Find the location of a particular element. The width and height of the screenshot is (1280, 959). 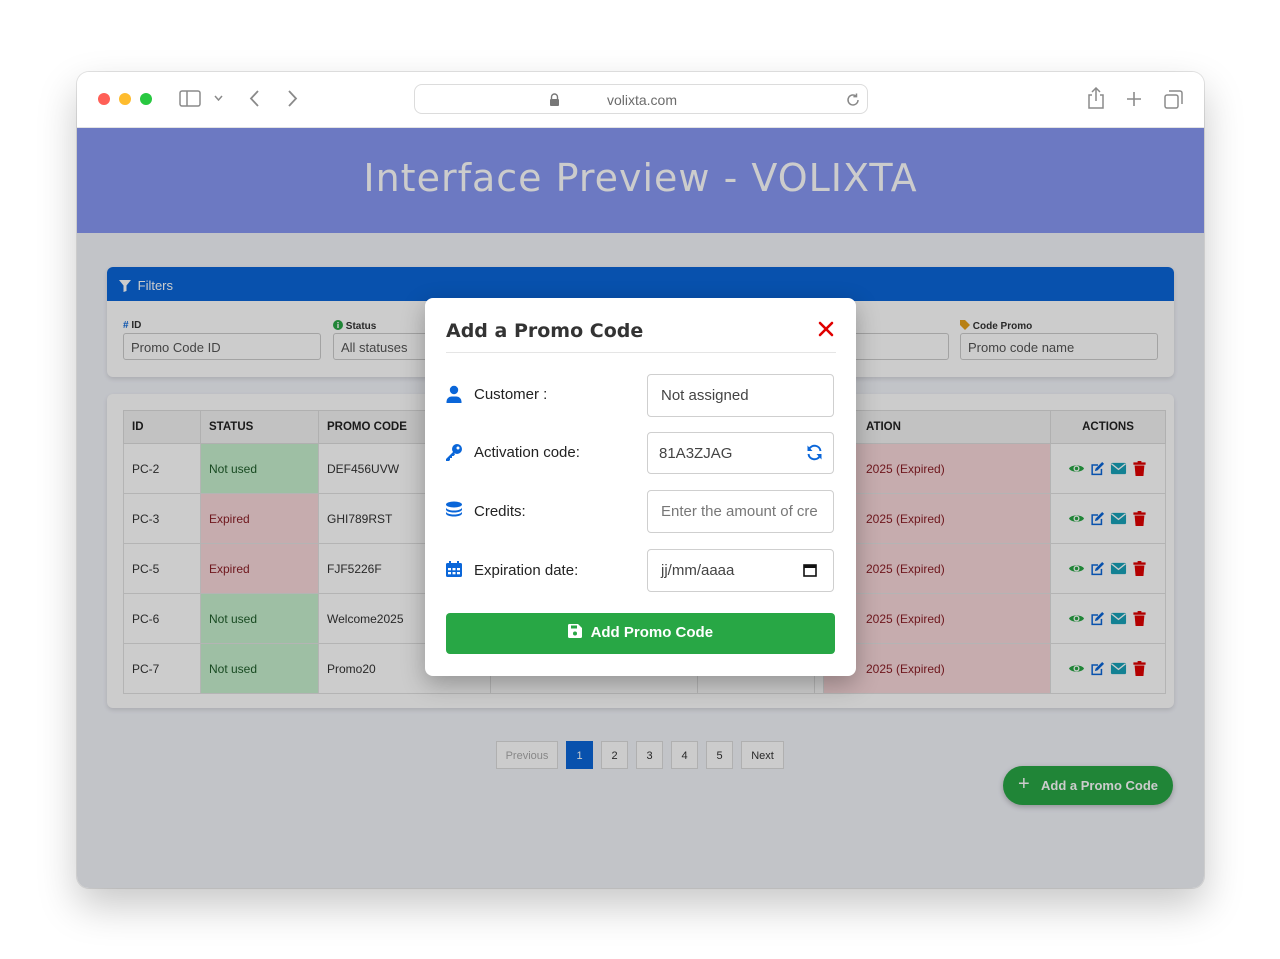

url-text: volixta.com is located at coordinates (642, 100).